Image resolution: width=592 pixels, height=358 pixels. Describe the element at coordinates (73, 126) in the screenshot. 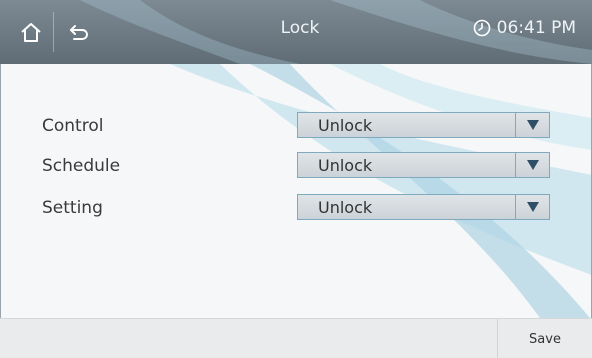

I see `control-label: Control` at that location.